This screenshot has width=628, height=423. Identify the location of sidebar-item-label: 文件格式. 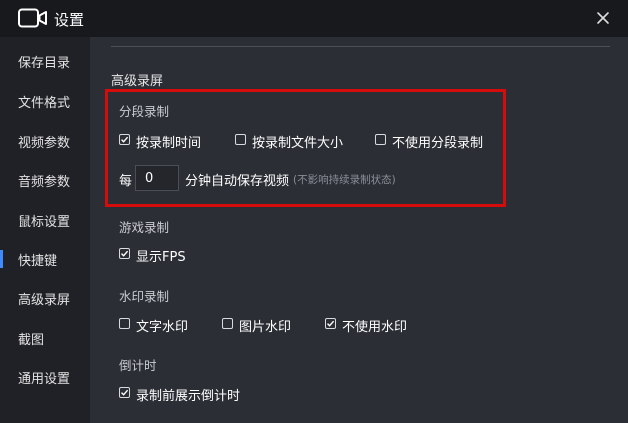
(44, 103).